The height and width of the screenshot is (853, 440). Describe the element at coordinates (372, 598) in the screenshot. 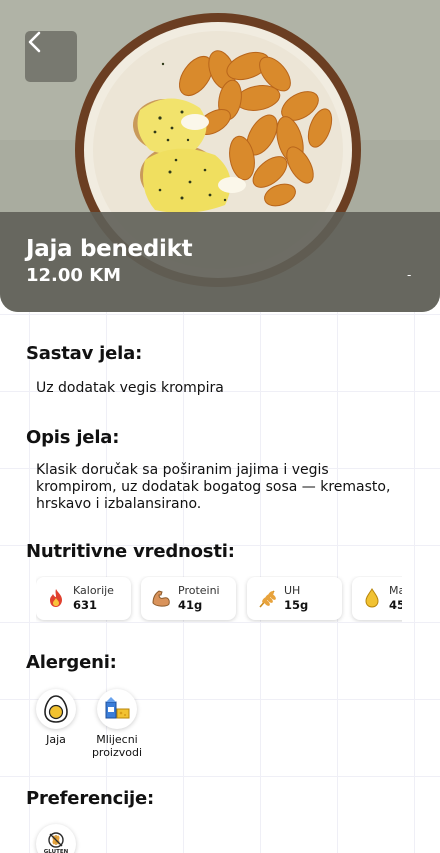

I see `oil-drop-icon` at that location.